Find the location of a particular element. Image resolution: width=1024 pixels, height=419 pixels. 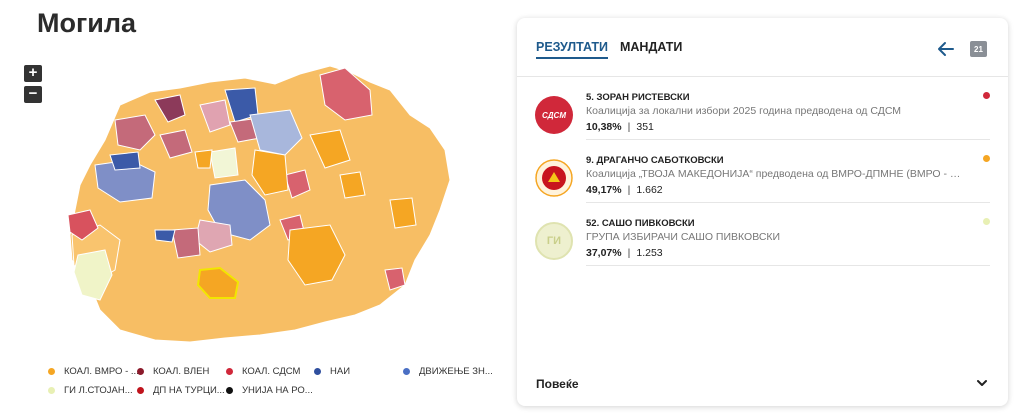

more-button: Повеќе is located at coordinates (557, 384).